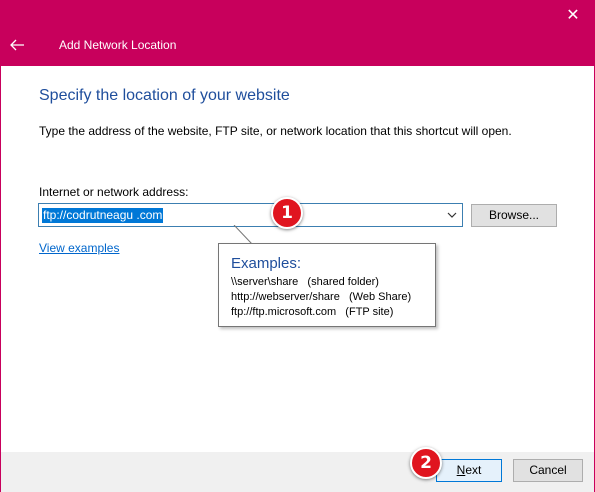  What do you see at coordinates (266, 263) in the screenshot?
I see `tooltip-title: Examples:` at bounding box center [266, 263].